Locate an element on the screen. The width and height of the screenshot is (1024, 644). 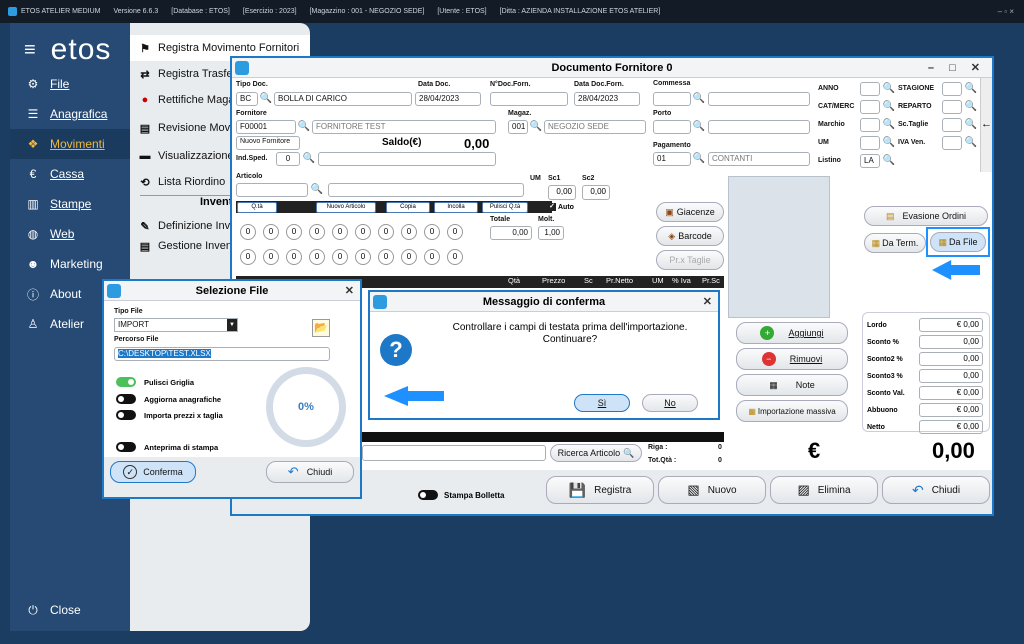
articolo-desc is located at coordinates (426, 190).